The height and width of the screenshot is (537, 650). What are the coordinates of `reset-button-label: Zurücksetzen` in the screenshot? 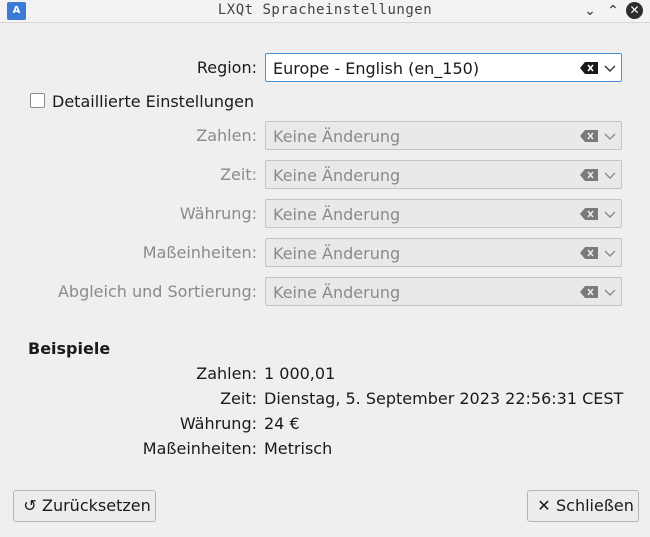 It's located at (96, 505).